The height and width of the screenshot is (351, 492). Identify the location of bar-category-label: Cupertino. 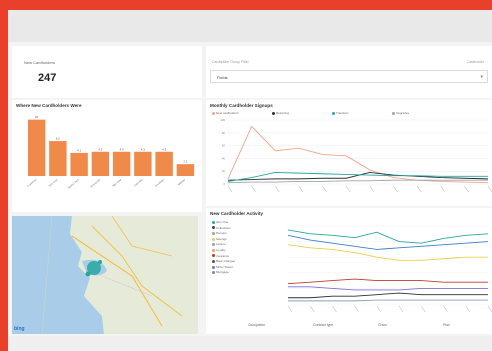
(32, 182).